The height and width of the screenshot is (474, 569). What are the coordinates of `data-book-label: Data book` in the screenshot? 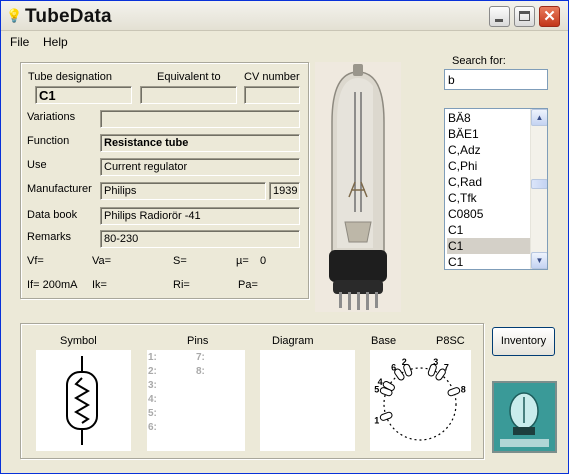 It's located at (52, 215).